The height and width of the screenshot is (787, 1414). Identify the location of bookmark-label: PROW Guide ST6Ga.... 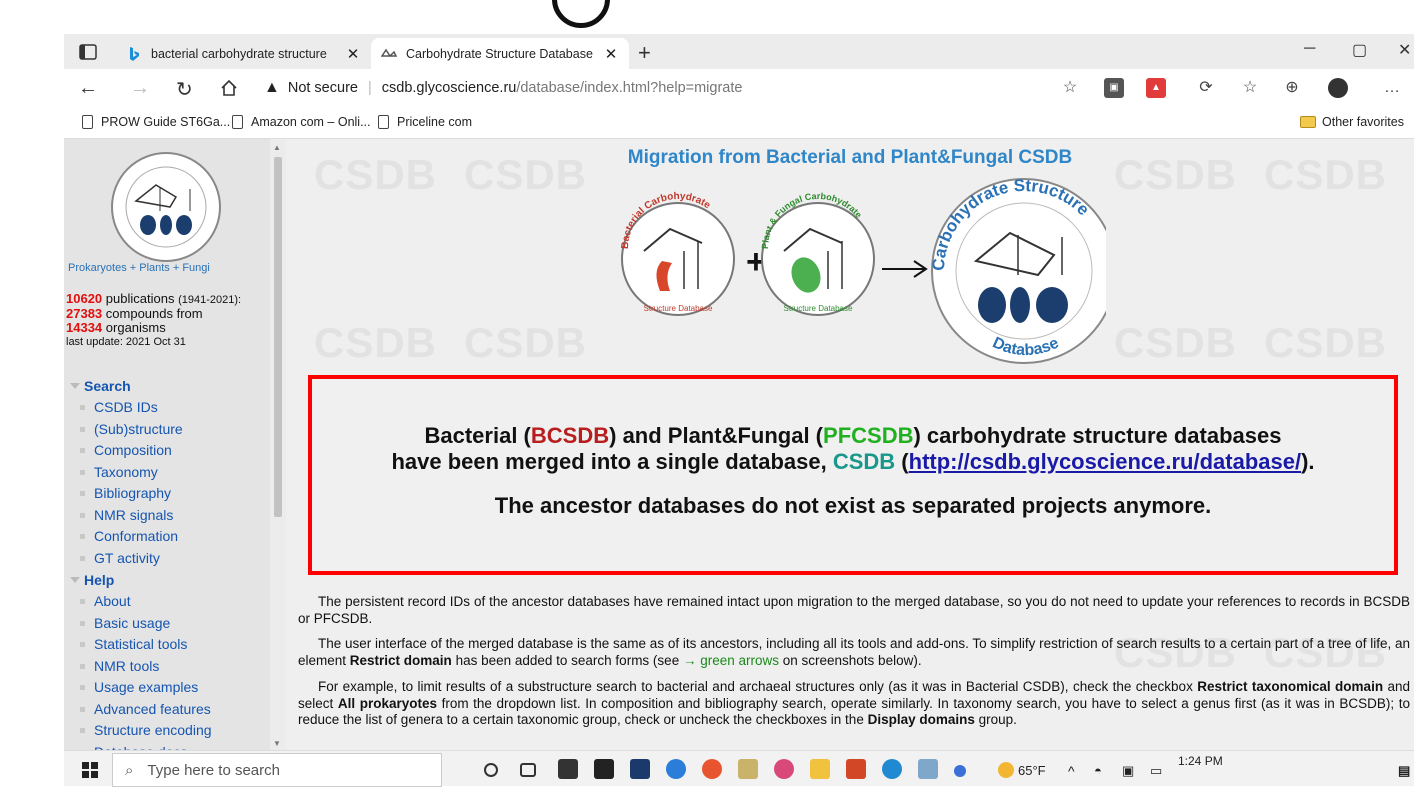
(166, 122).